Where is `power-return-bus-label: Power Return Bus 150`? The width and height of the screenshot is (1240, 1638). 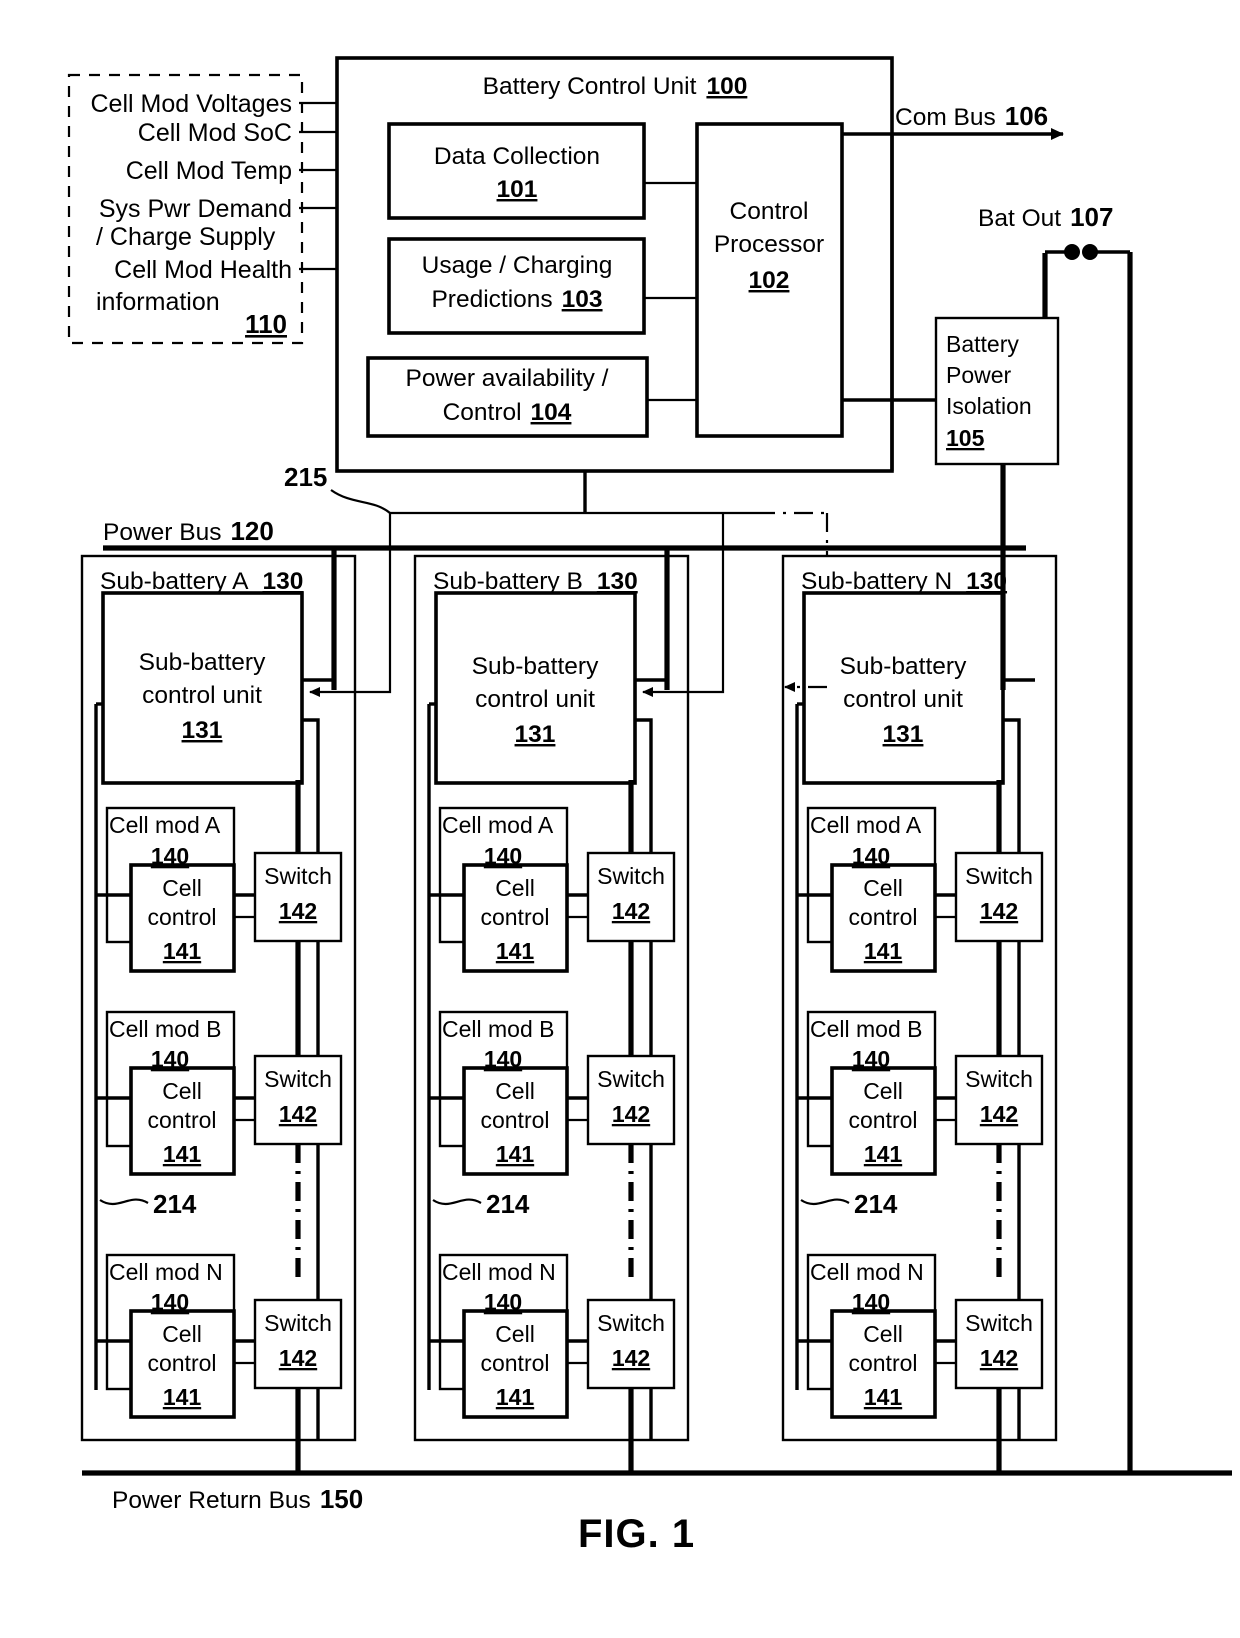
power-return-bus-label: Power Return Bus 150 is located at coordinates (237, 1499).